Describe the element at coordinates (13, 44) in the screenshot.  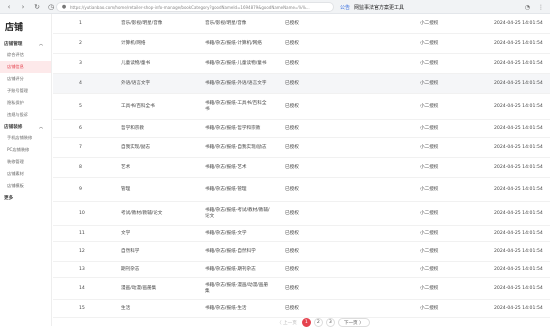
I see `sidebar-group-label: 店铺管理` at that location.